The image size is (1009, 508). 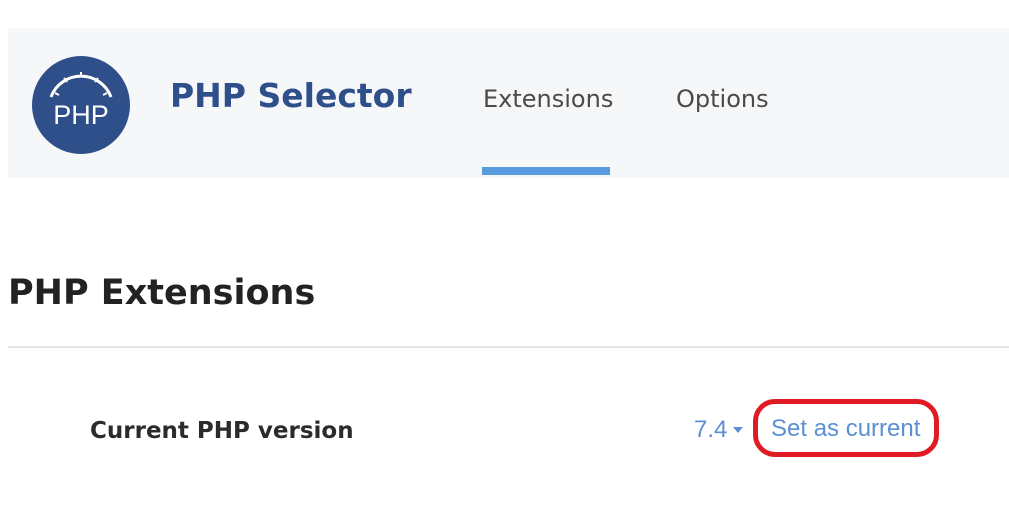 I want to click on set-as-current-link: Set as current, so click(x=845, y=429).